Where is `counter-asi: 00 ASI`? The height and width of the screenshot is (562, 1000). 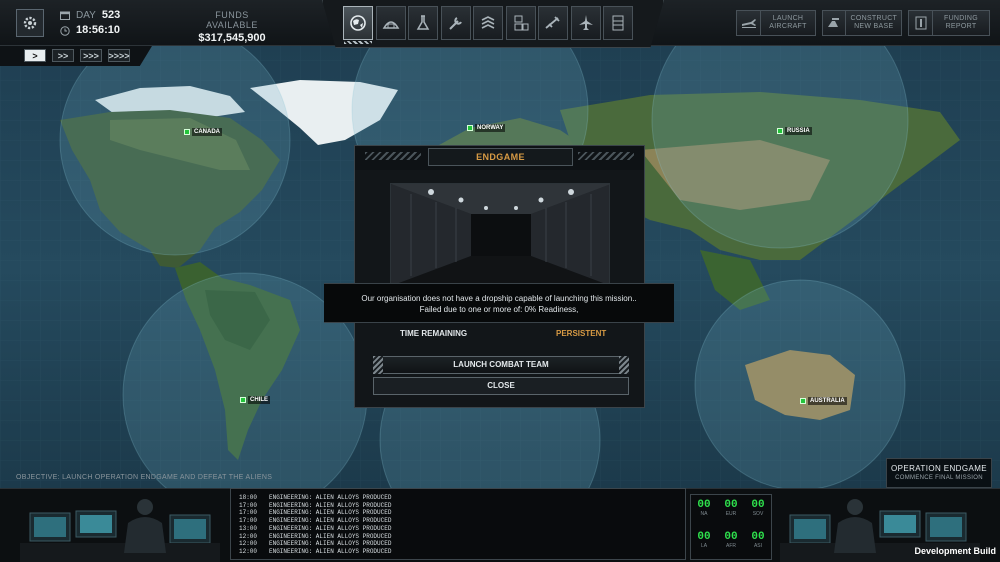 counter-asi: 00 ASI is located at coordinates (758, 540).